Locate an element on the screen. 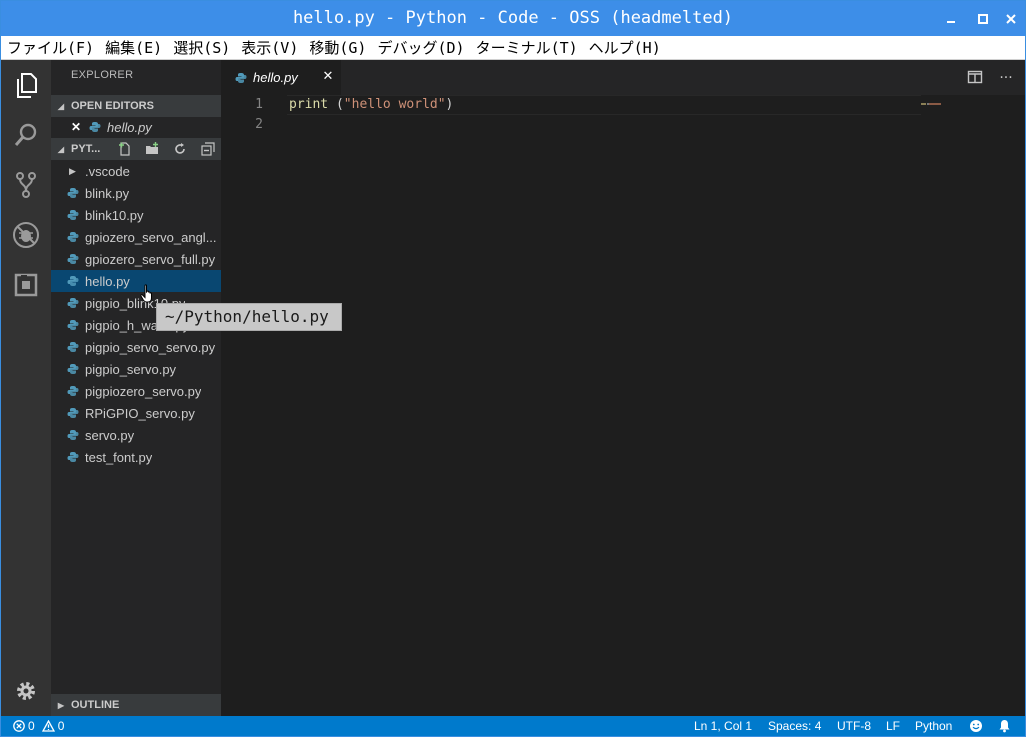 This screenshot has width=1026, height=737. extensions-icon is located at coordinates (26, 285).